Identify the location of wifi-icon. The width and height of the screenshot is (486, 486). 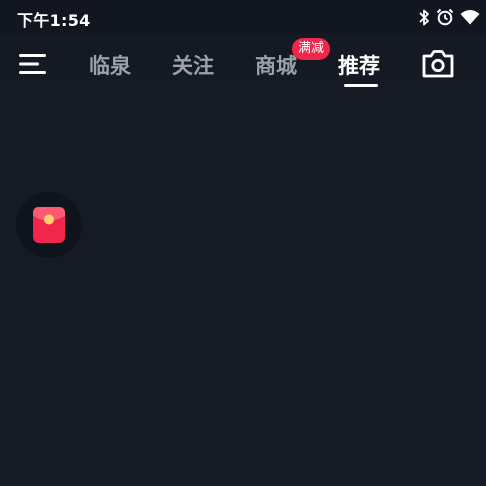
(470, 17).